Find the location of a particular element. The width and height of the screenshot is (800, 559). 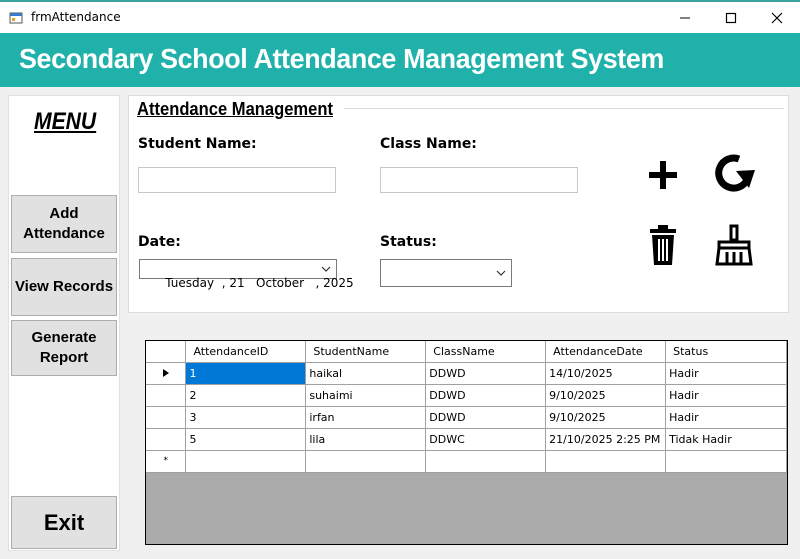

delete-button is located at coordinates (663, 245).